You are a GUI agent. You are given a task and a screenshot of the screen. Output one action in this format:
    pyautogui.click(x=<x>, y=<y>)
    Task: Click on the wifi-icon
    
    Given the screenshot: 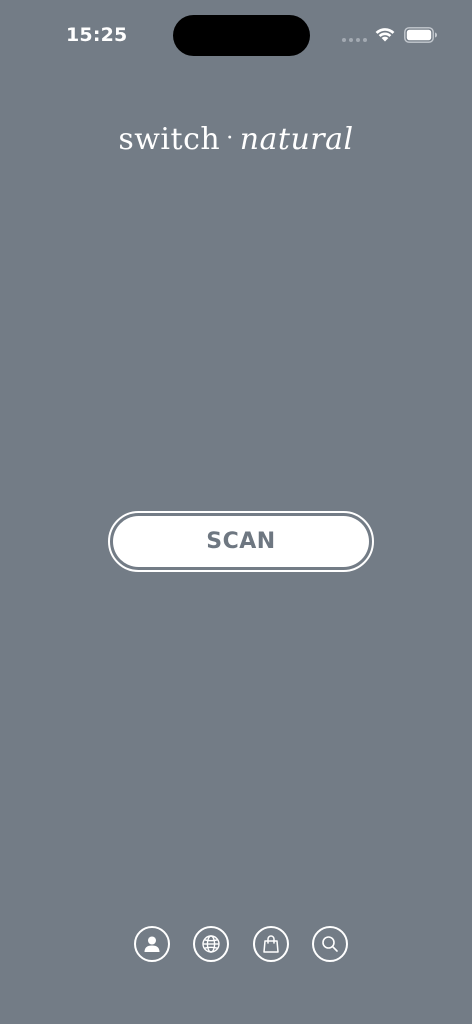 What is the action you would take?
    pyautogui.click(x=385, y=35)
    